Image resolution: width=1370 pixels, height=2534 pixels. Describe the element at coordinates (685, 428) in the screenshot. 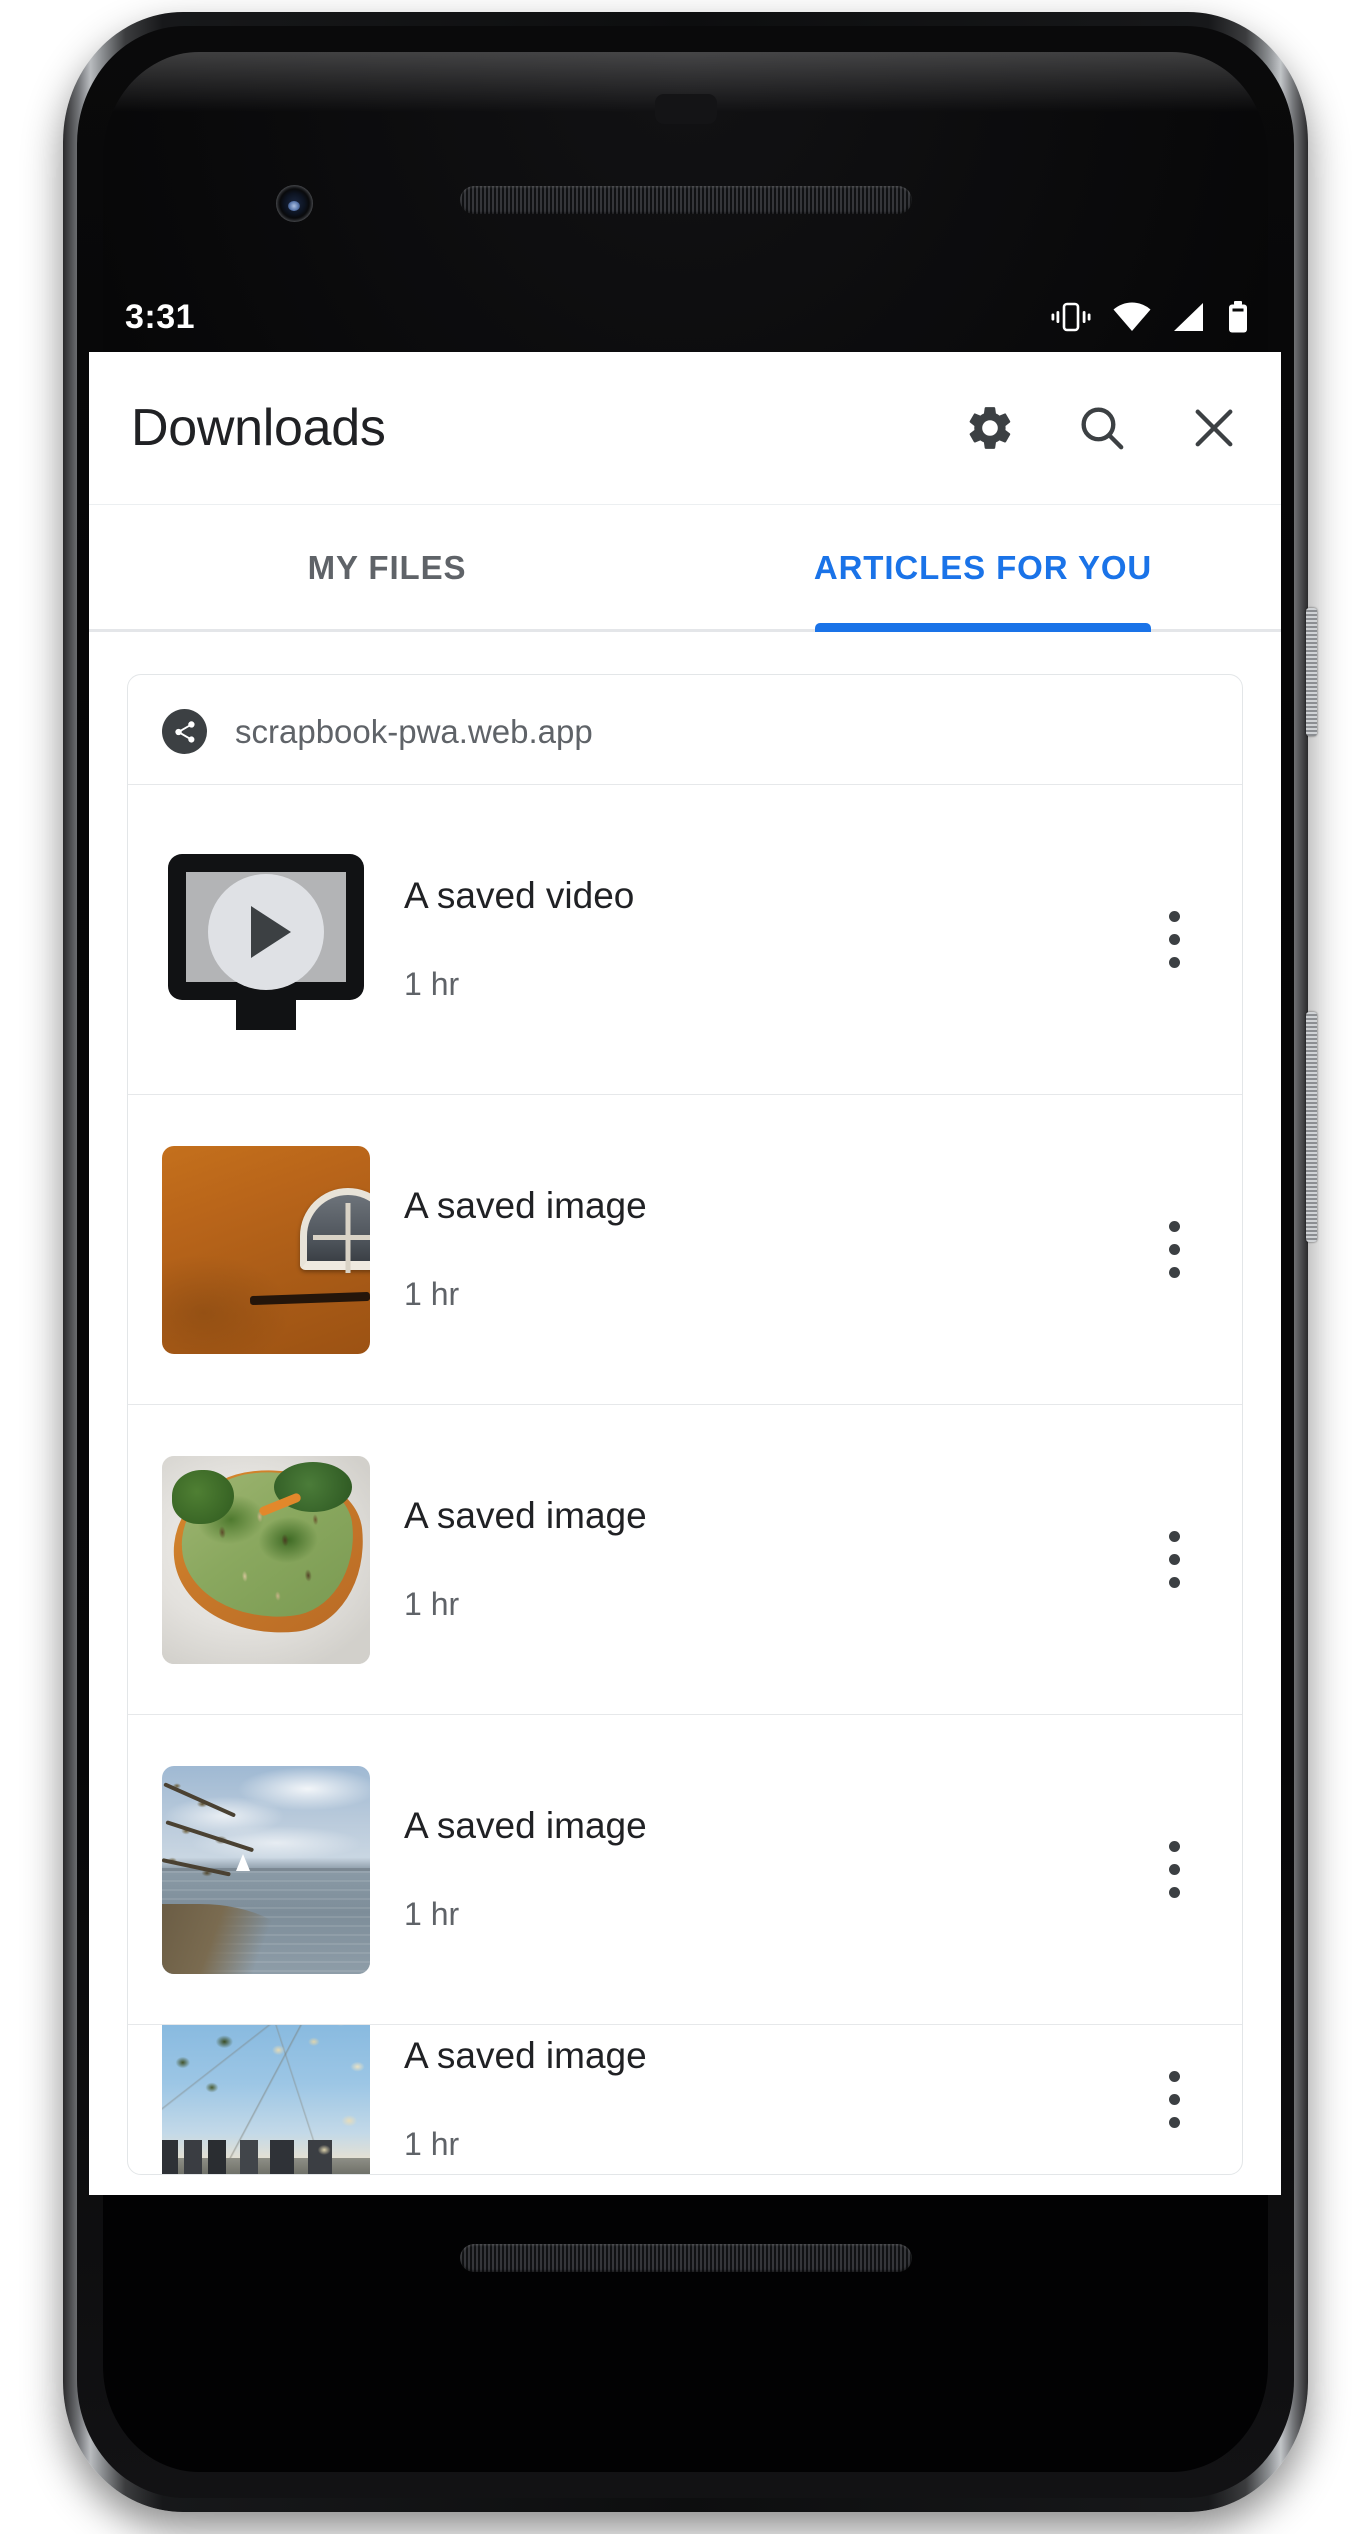

I see `app-toolbar: Downloads` at that location.